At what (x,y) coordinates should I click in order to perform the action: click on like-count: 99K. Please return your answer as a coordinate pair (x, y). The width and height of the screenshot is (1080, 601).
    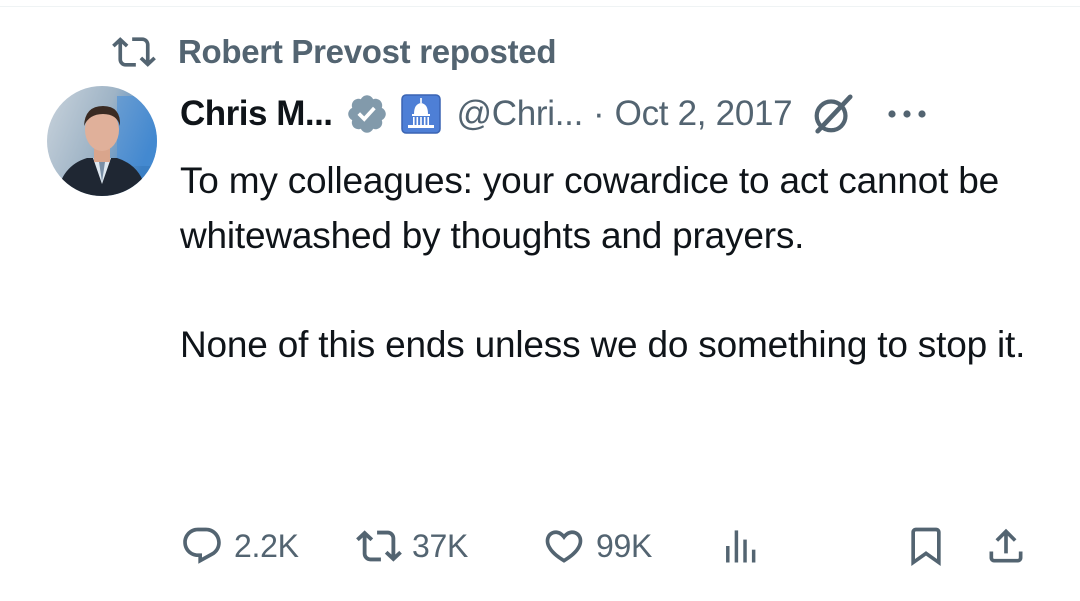
    Looking at the image, I should click on (624, 545).